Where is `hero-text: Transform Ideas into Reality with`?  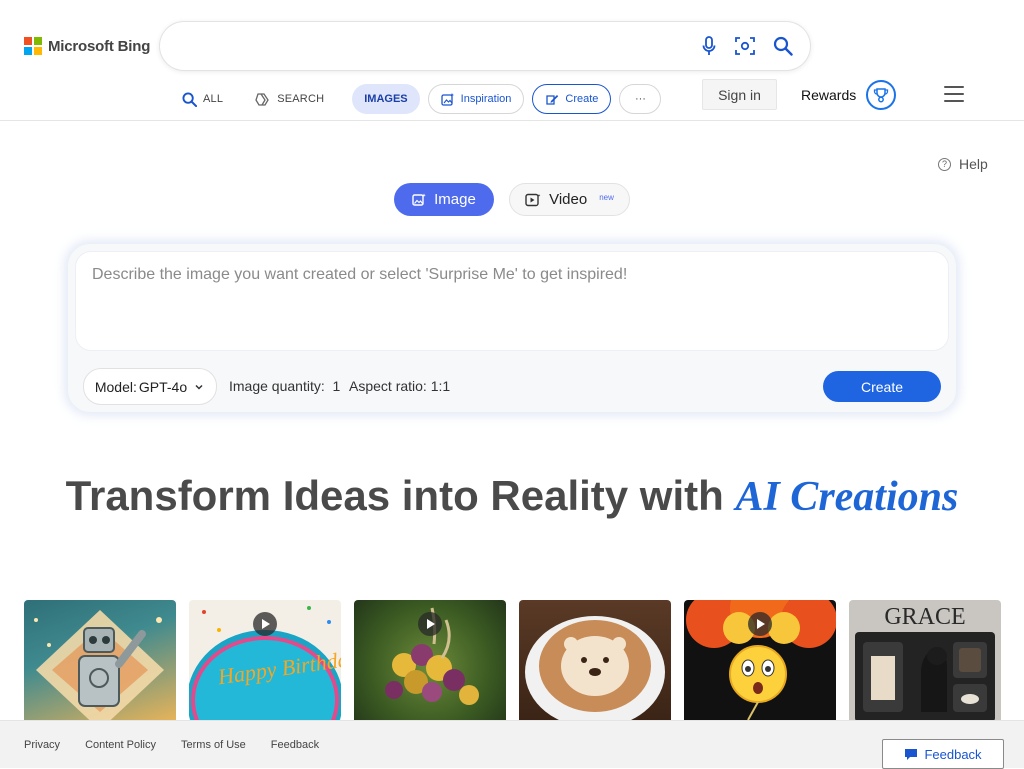
hero-text: Transform Ideas into Reality with is located at coordinates (400, 495).